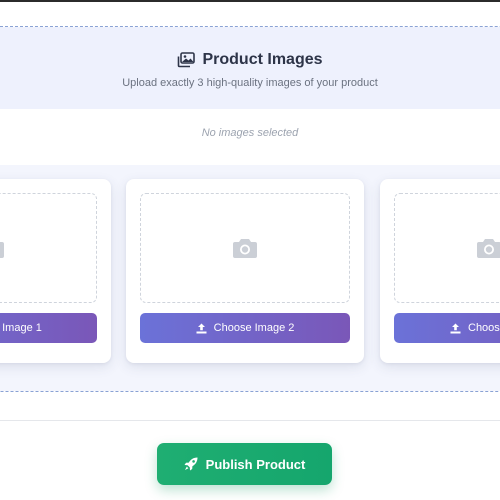 Image resolution: width=500 pixels, height=500 pixels. I want to click on choose-image-1-label: Image 1, so click(22, 328).